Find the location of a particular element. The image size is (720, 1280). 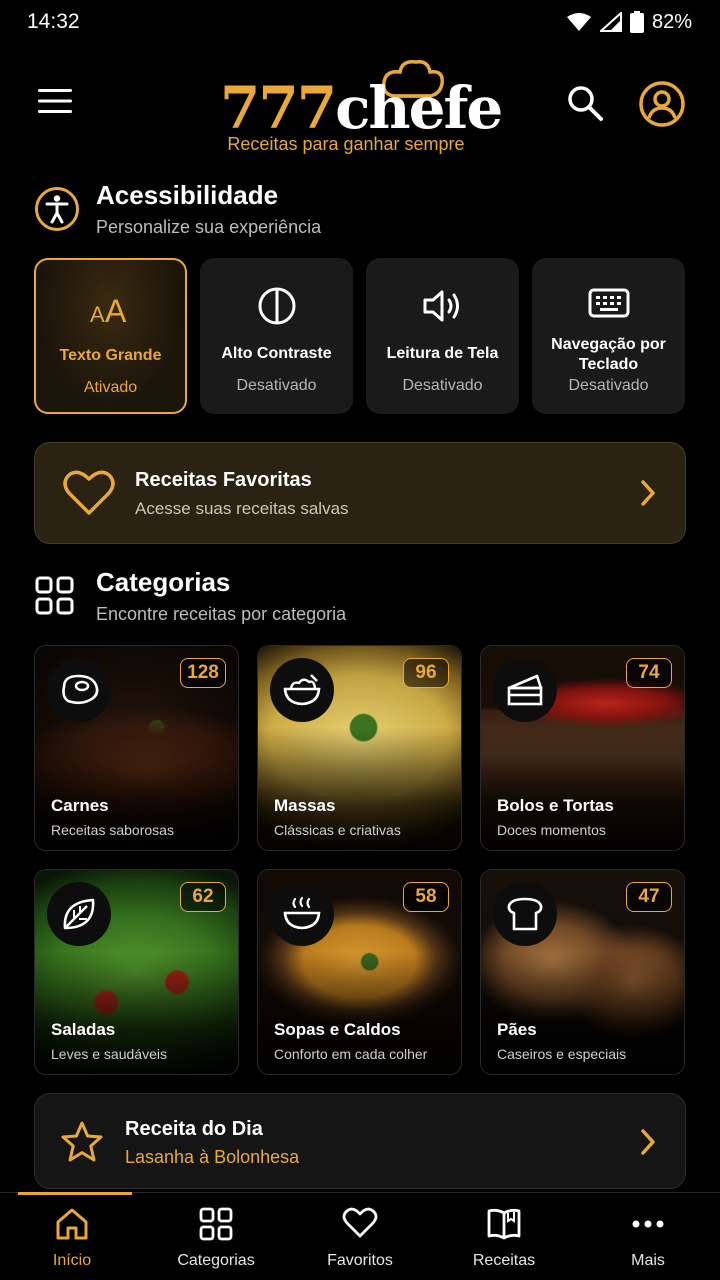

status-bar: 14:32 82% is located at coordinates (360, 22).